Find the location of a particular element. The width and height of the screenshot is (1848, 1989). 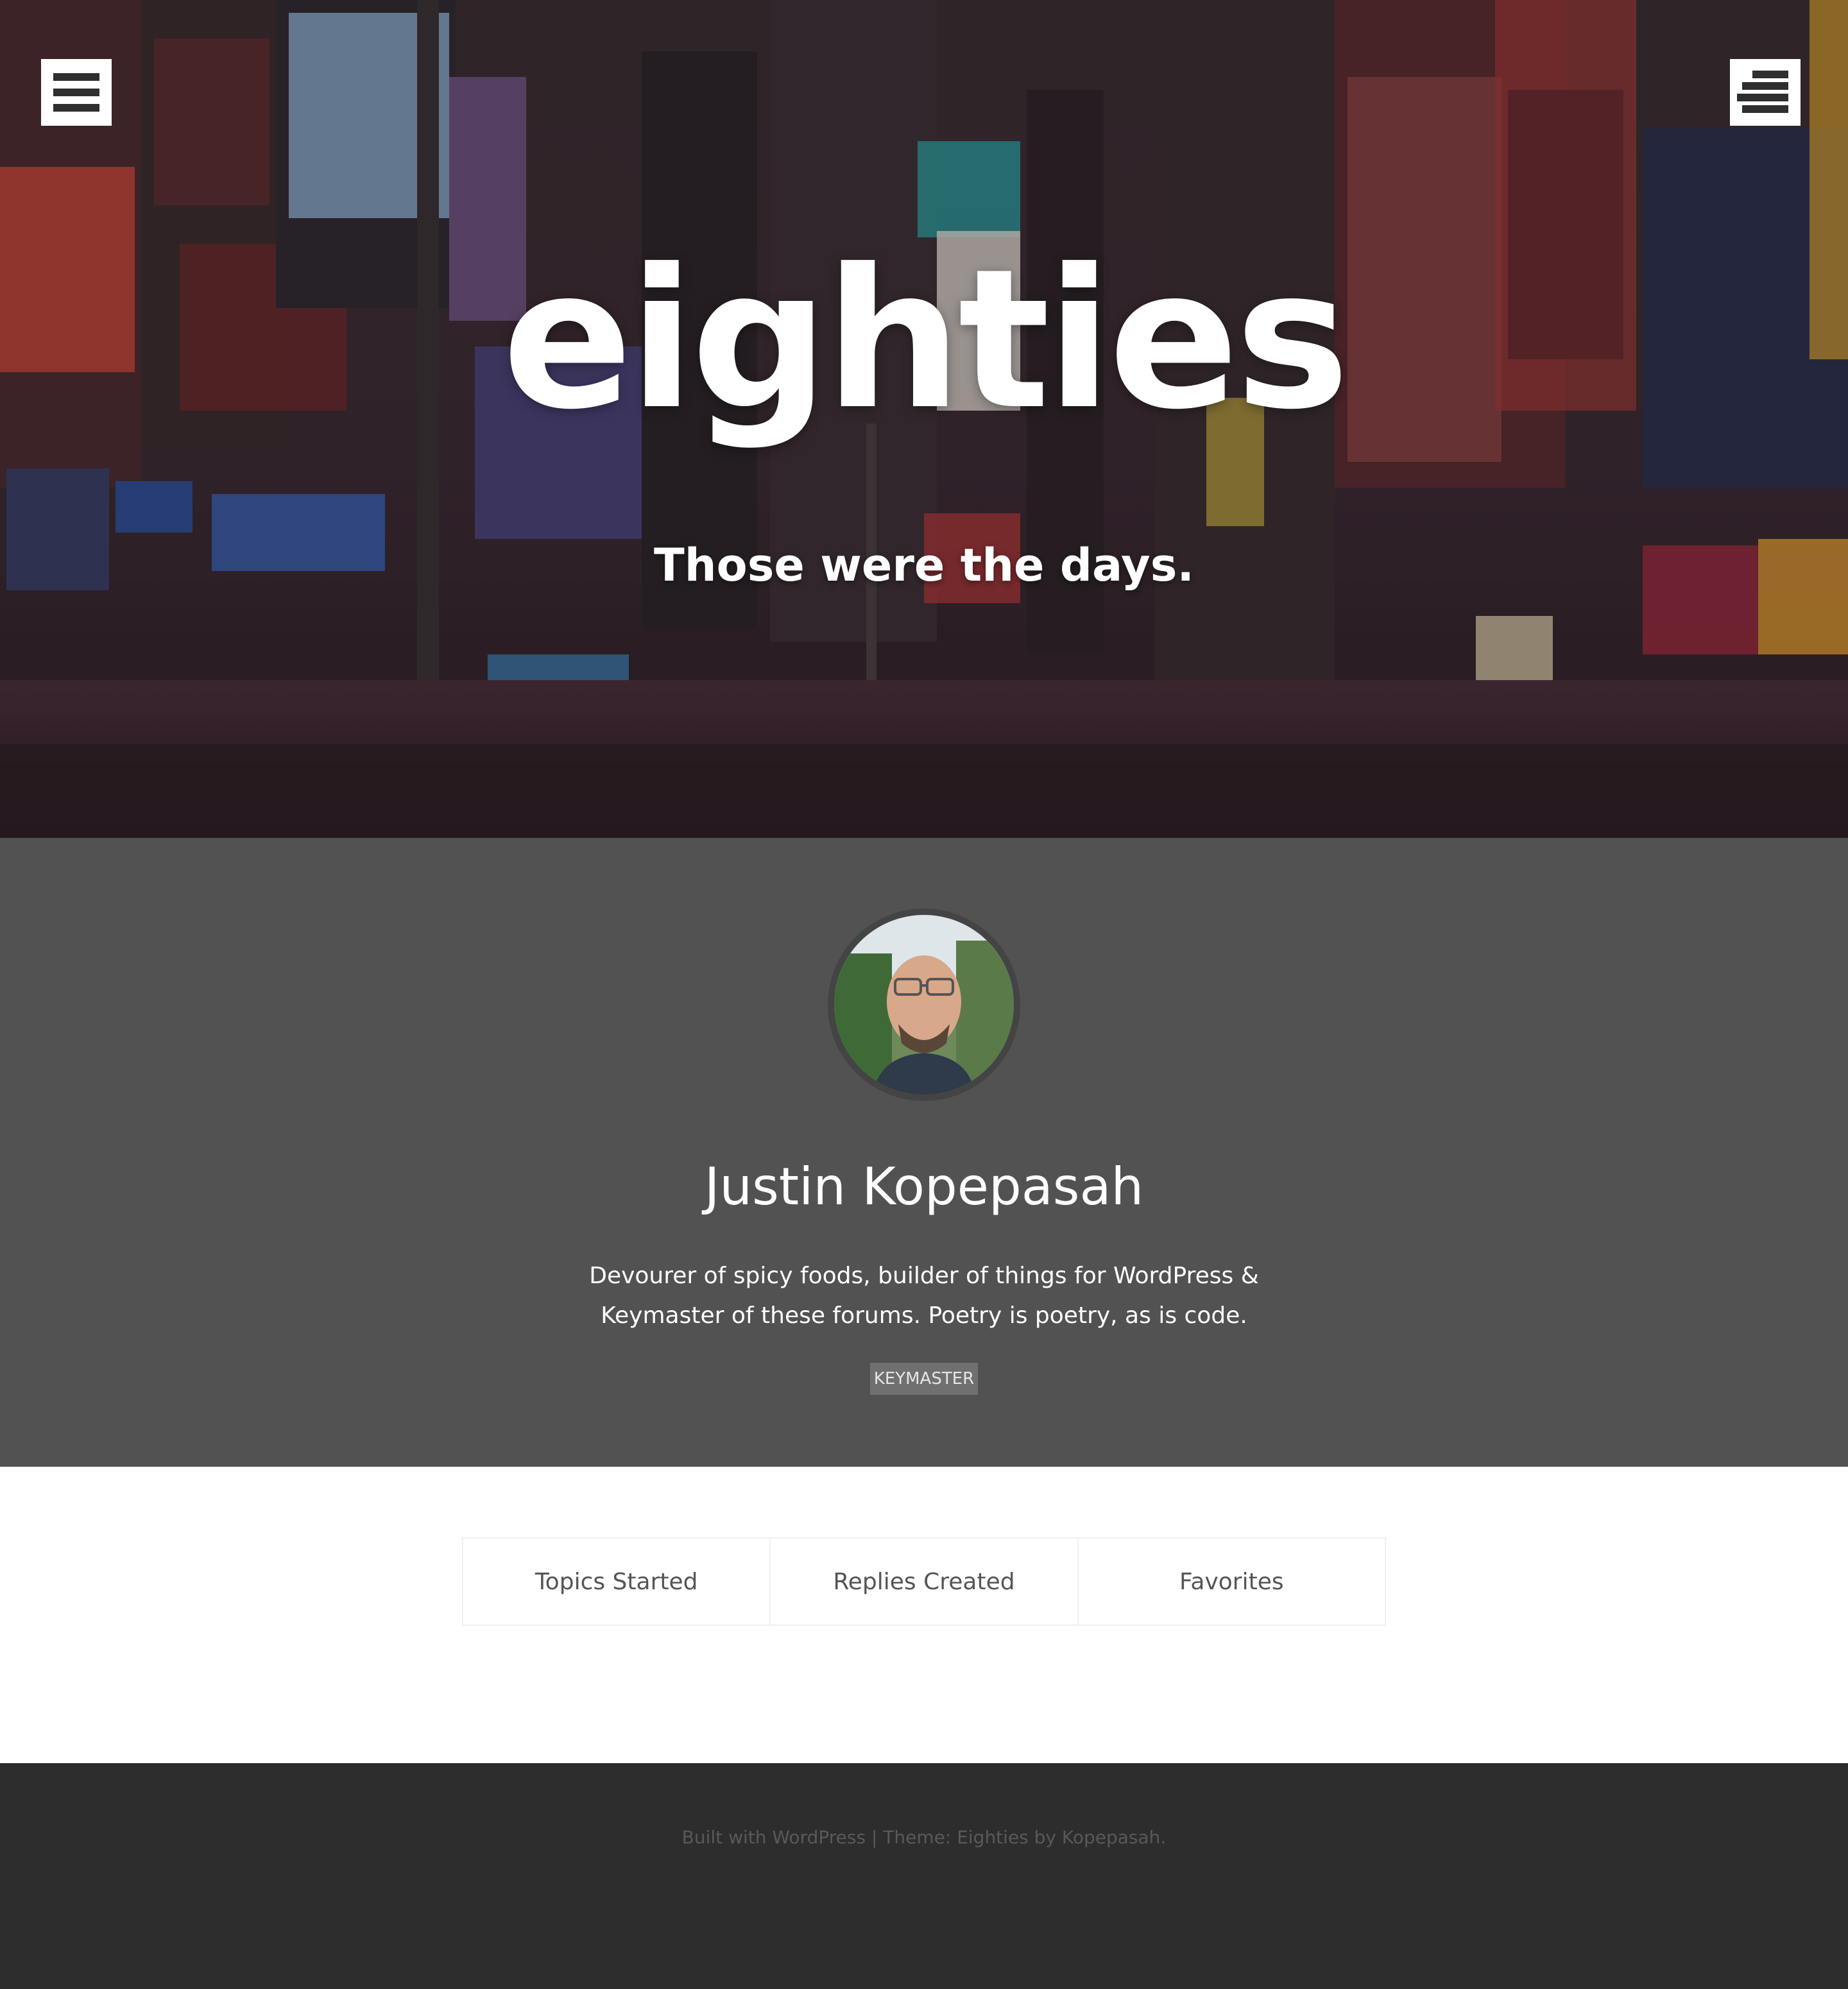

site-tagline: Those were the days. is located at coordinates (924, 565).